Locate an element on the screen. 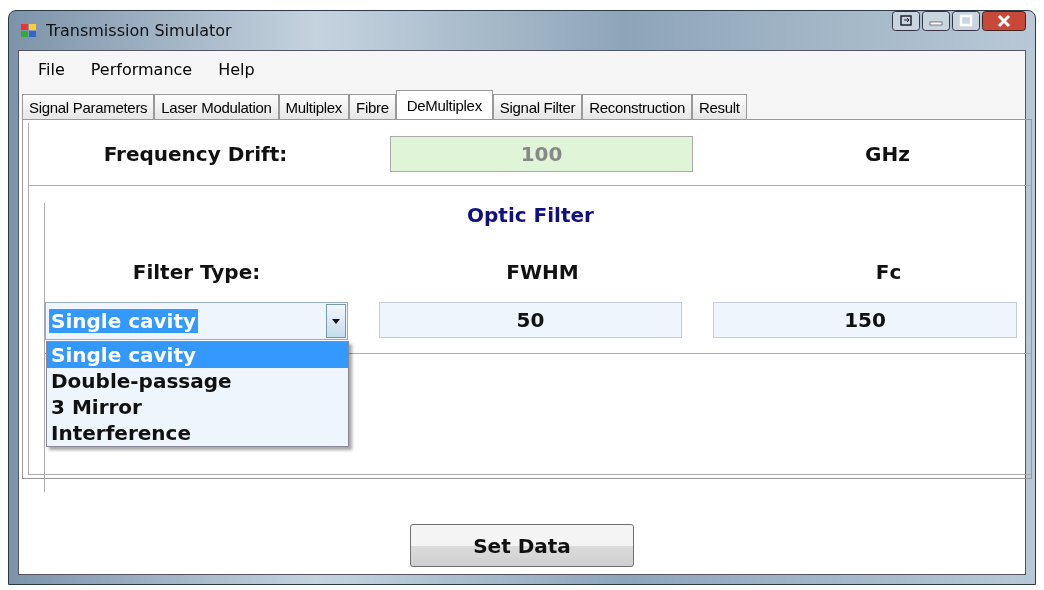 This screenshot has width=1044, height=590. column-label: FWHM is located at coordinates (542, 272).